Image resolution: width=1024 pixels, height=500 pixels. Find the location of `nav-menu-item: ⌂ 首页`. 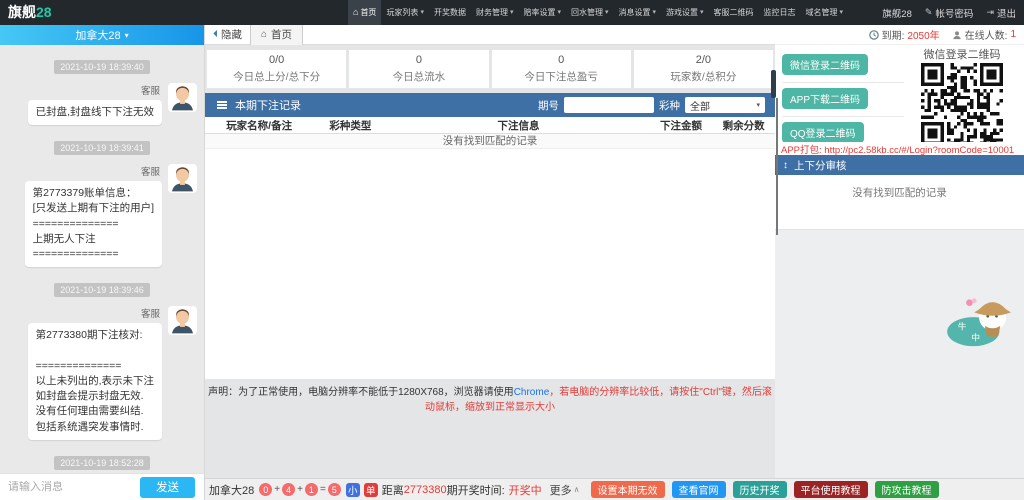

nav-menu-item: ⌂ 首页 is located at coordinates (365, 12).